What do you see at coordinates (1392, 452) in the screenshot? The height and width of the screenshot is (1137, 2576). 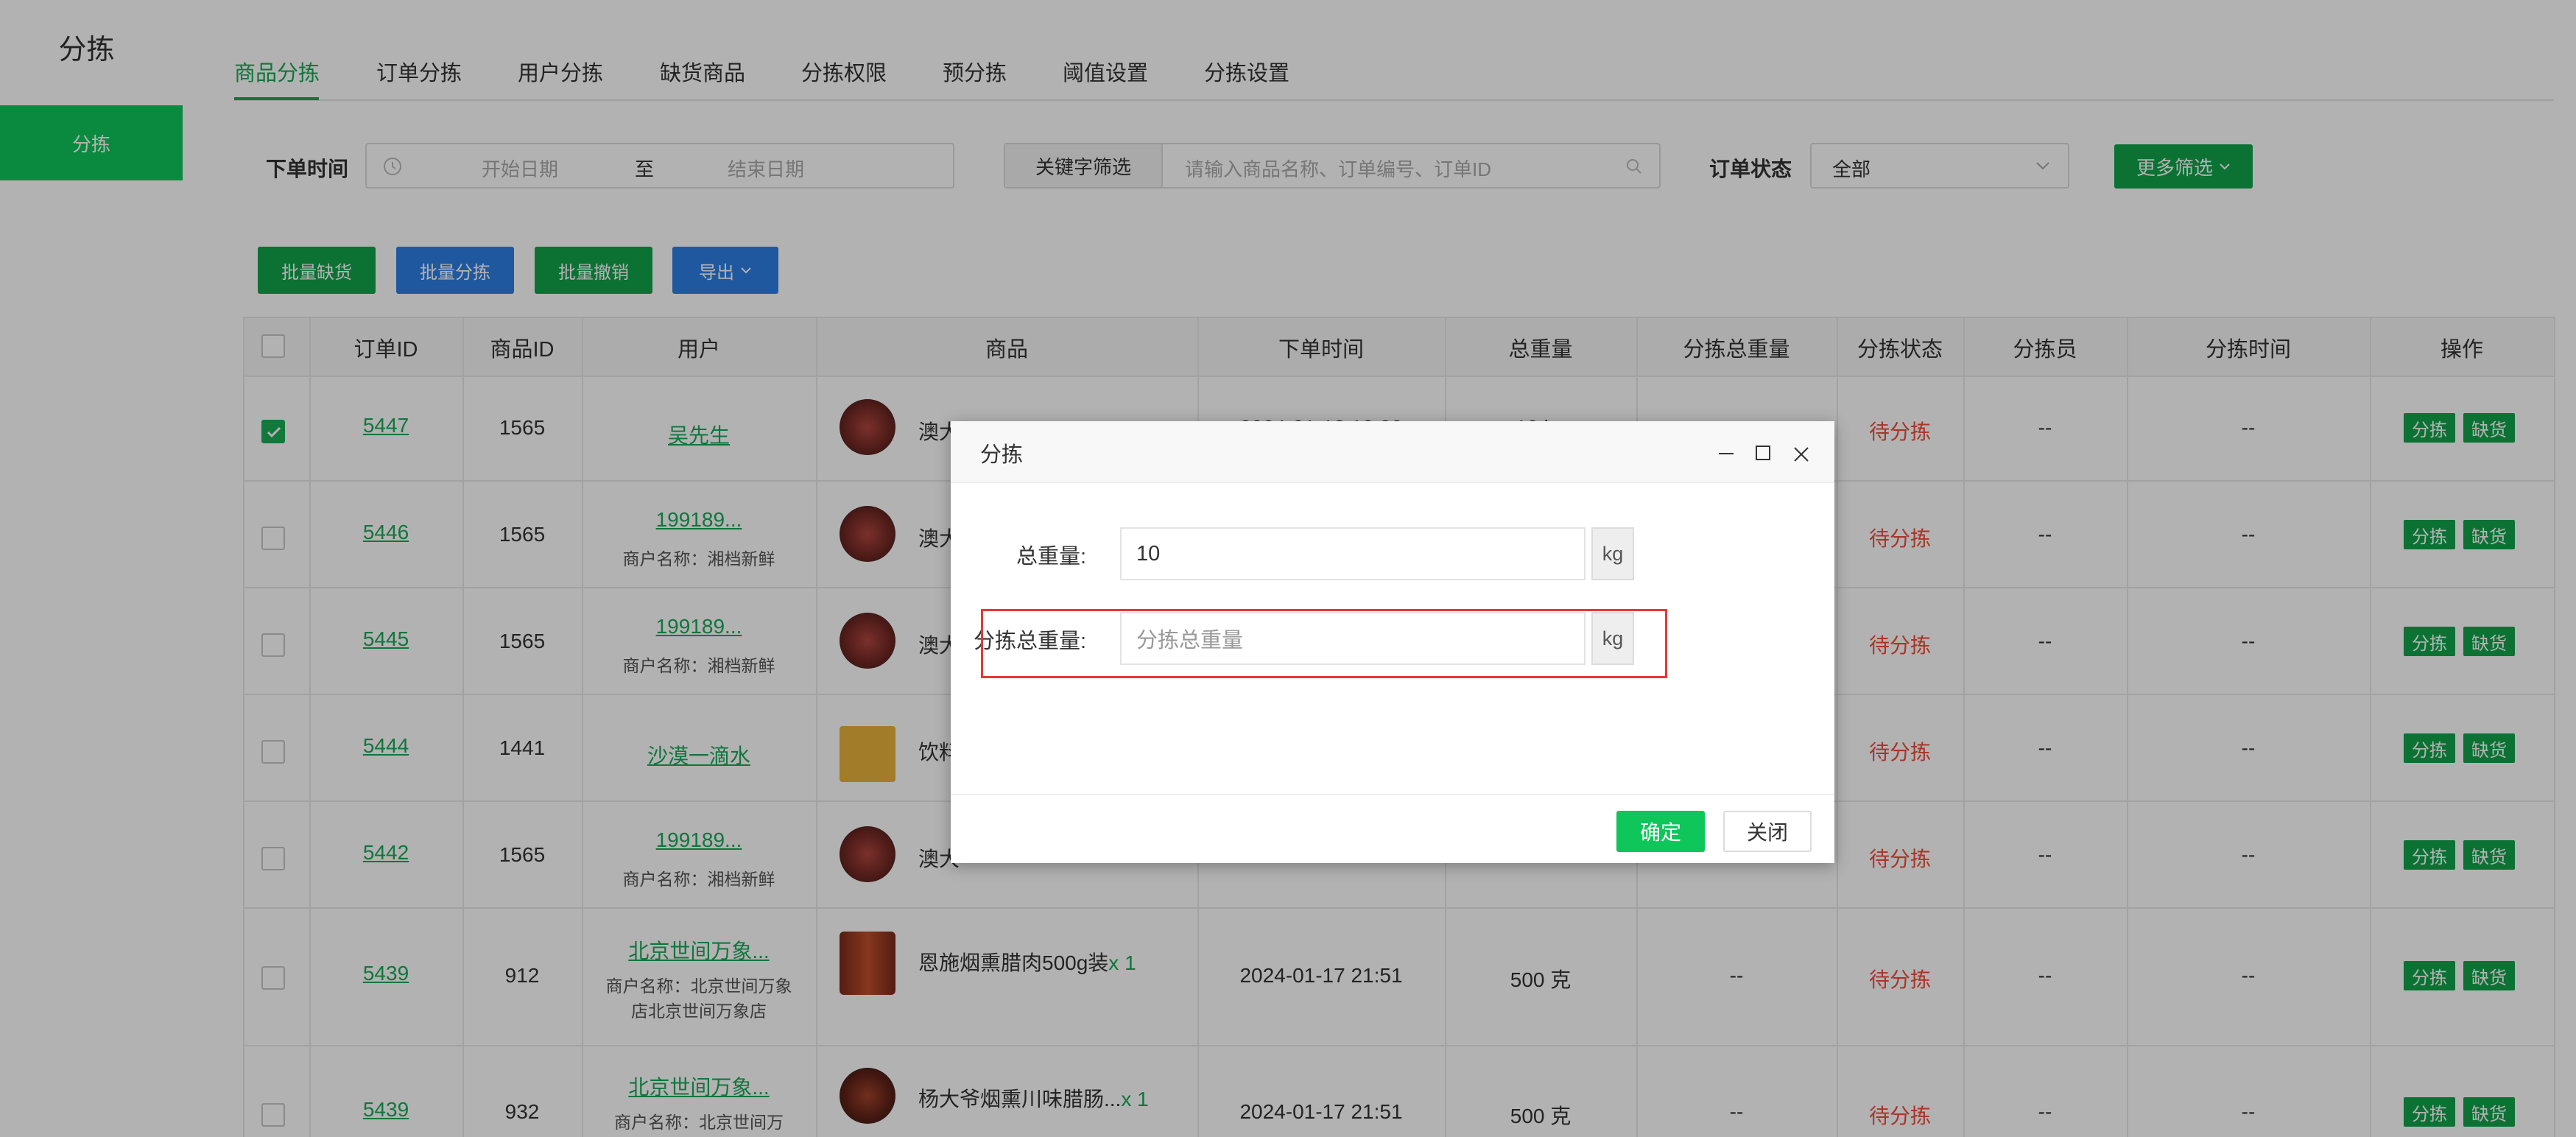 I see `dialog-header: 分拣` at bounding box center [1392, 452].